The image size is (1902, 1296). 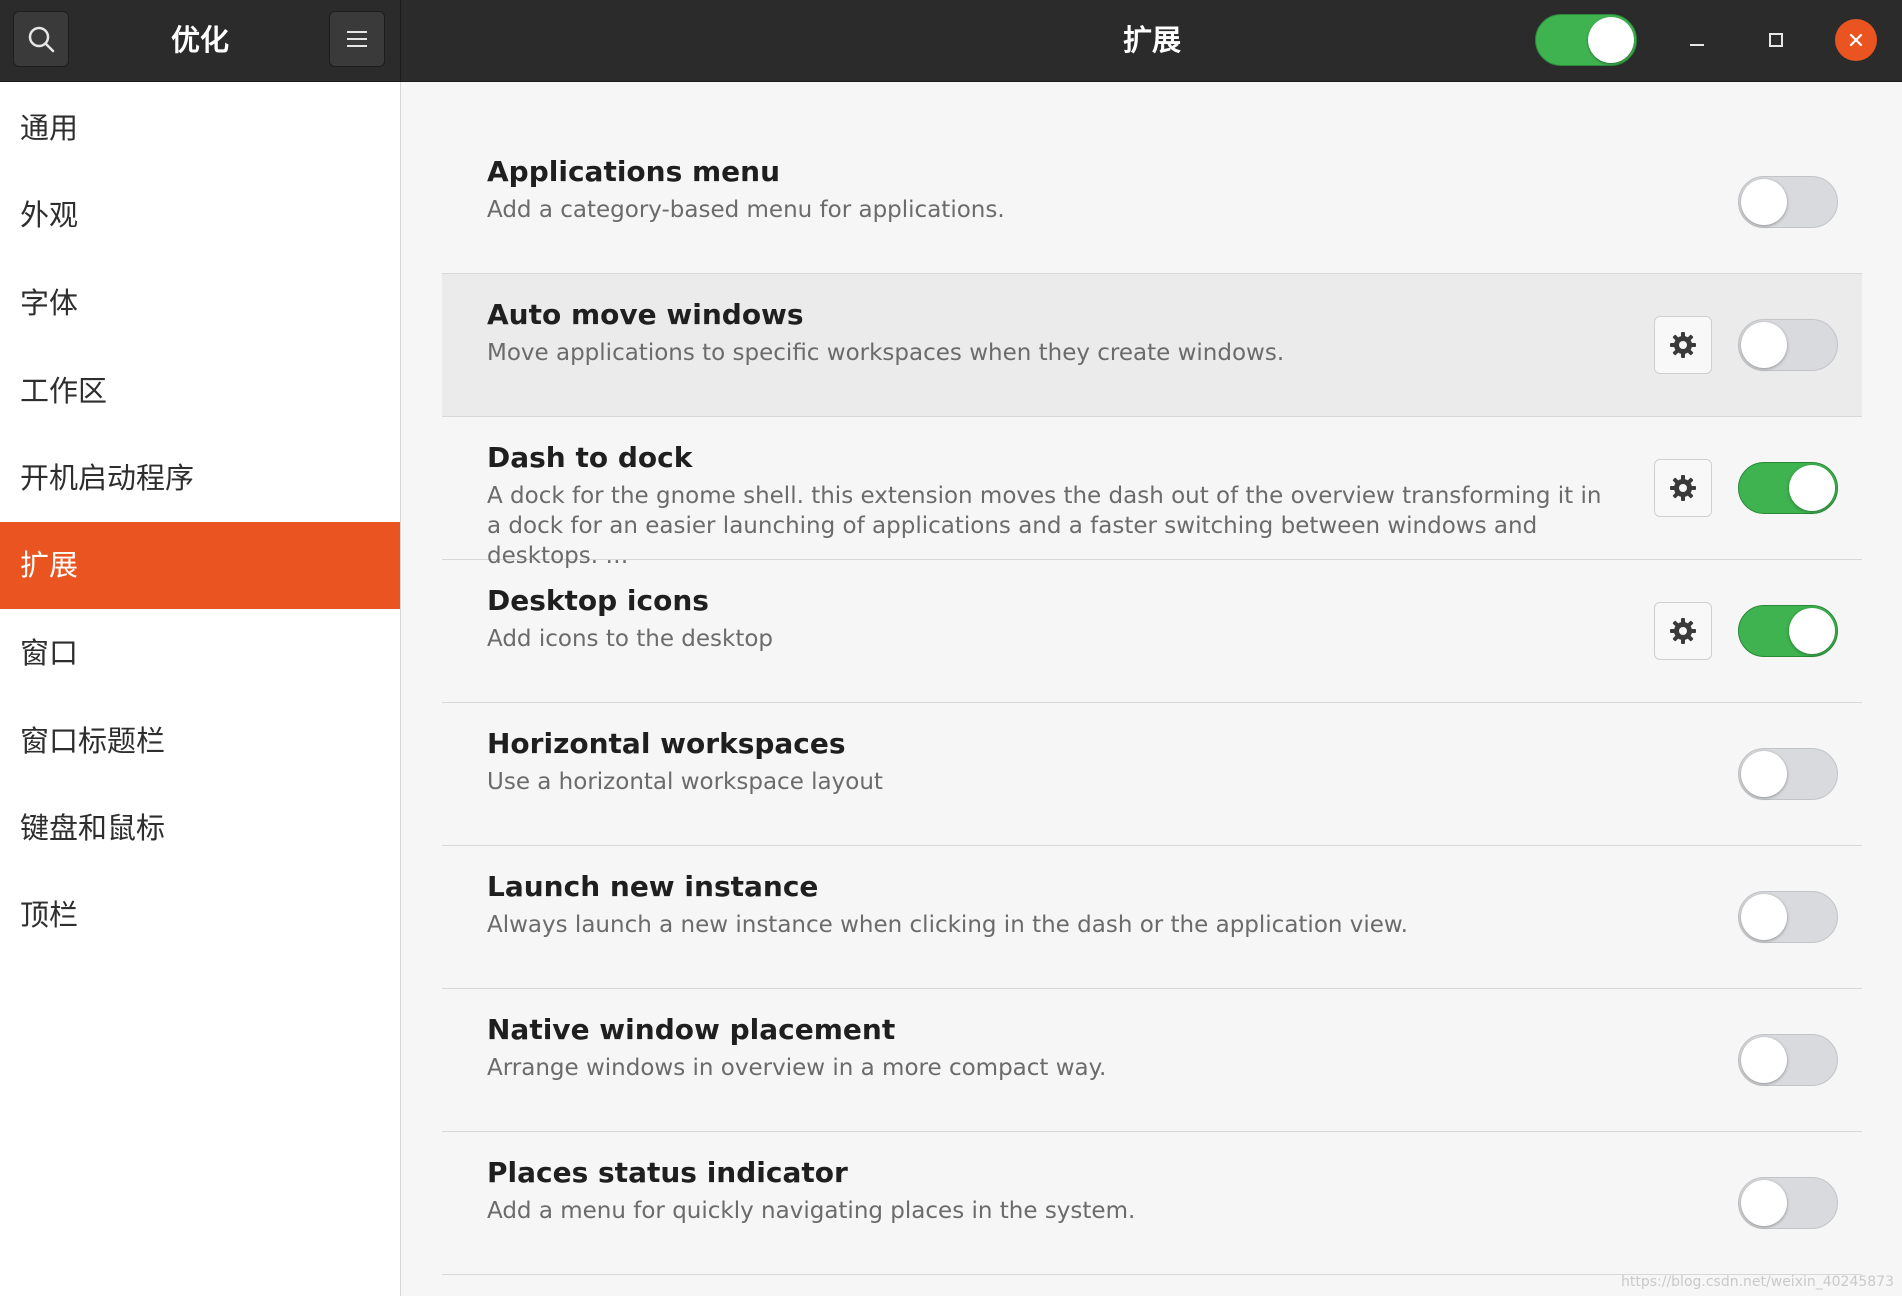 I want to click on sidebar-item-top-bar: 顶栏, so click(x=200, y=915).